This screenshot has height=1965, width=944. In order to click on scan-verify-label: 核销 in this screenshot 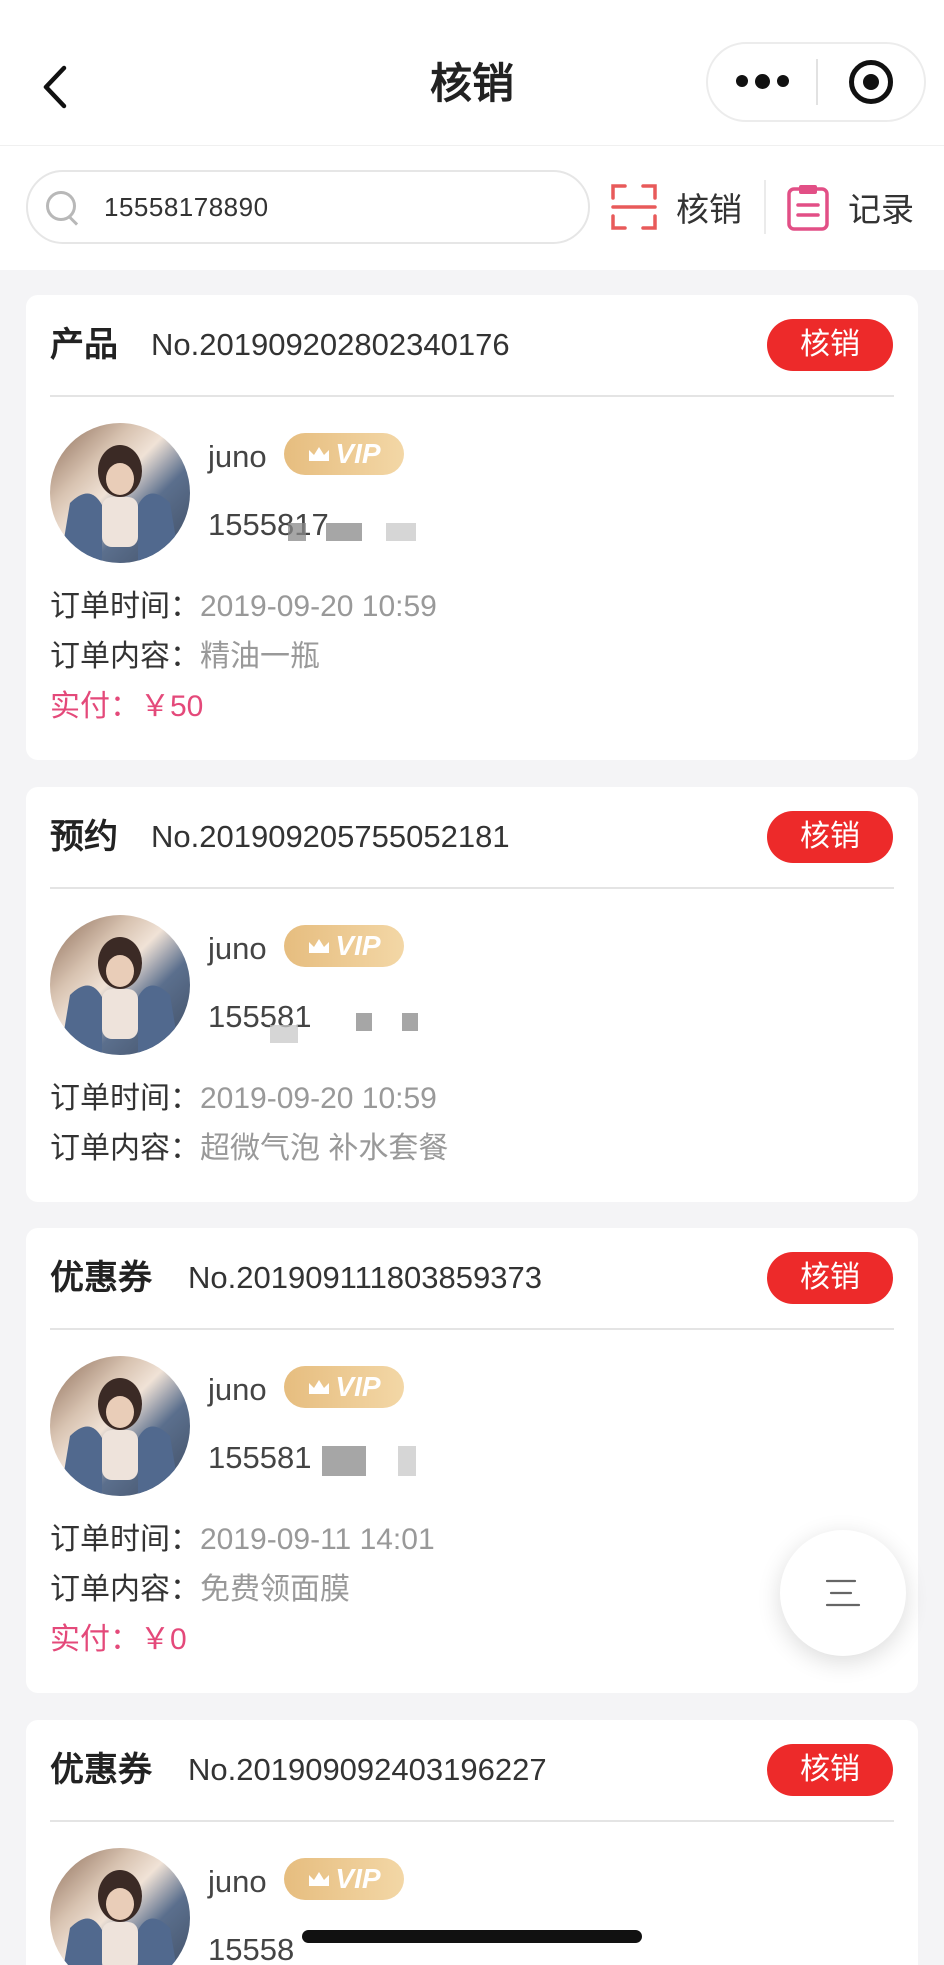, I will do `click(709, 209)`.